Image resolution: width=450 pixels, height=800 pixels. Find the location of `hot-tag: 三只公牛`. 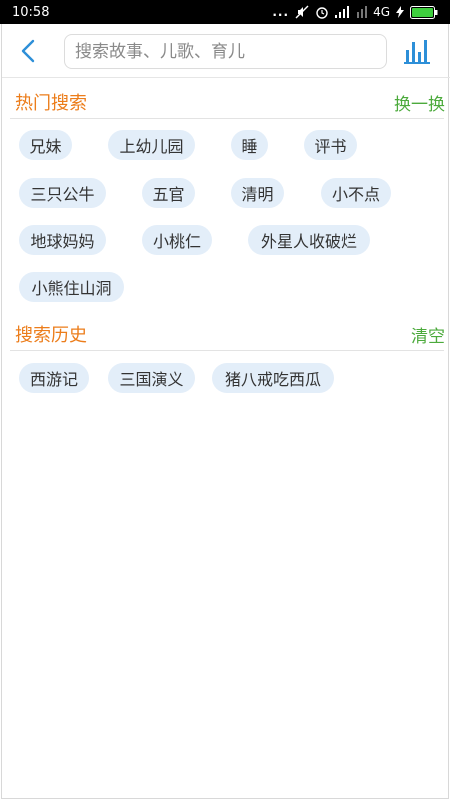

hot-tag: 三只公牛 is located at coordinates (62, 193).